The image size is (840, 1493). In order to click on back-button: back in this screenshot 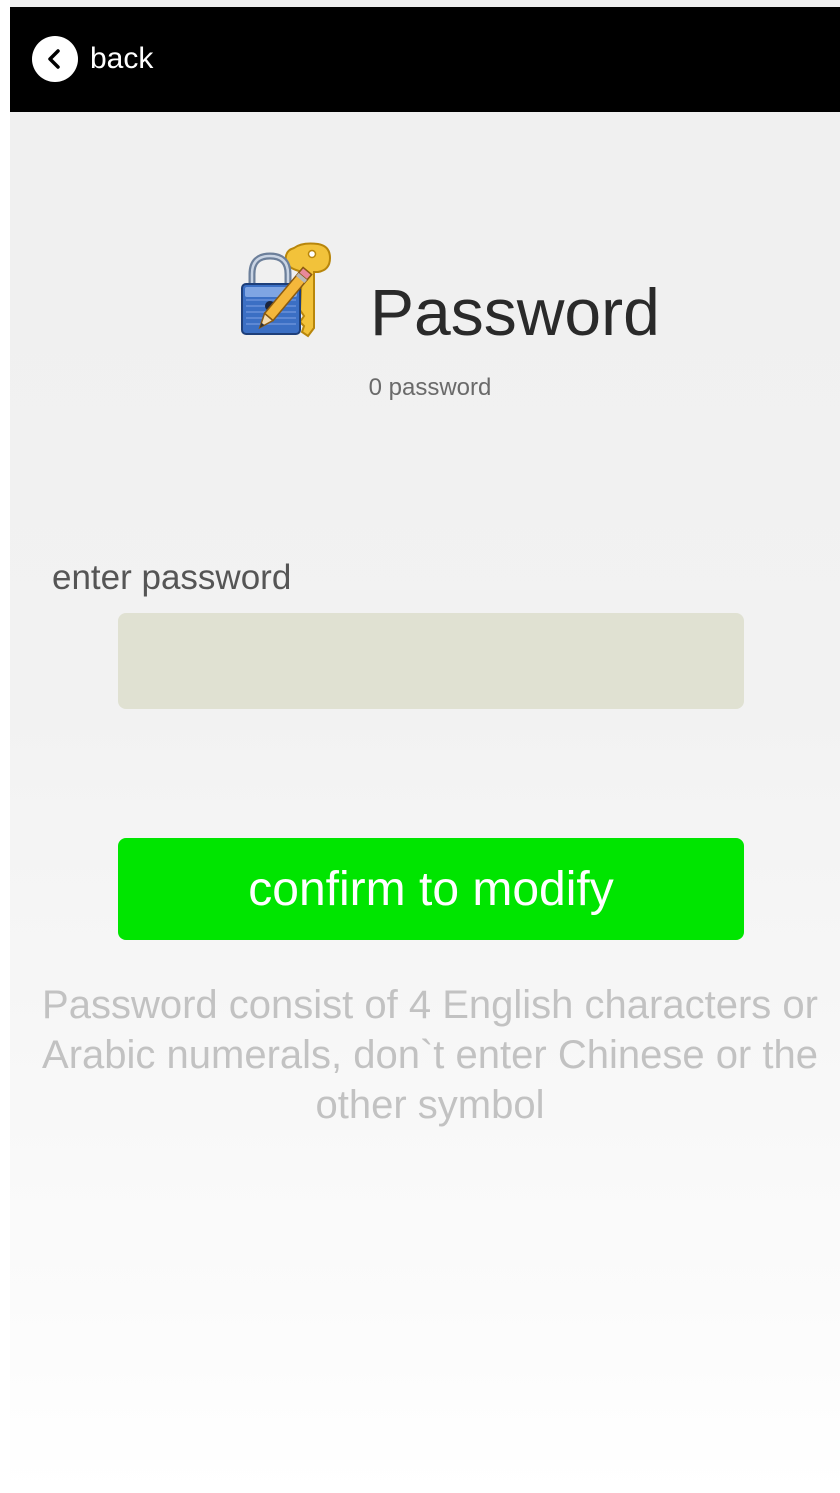, I will do `click(92, 59)`.